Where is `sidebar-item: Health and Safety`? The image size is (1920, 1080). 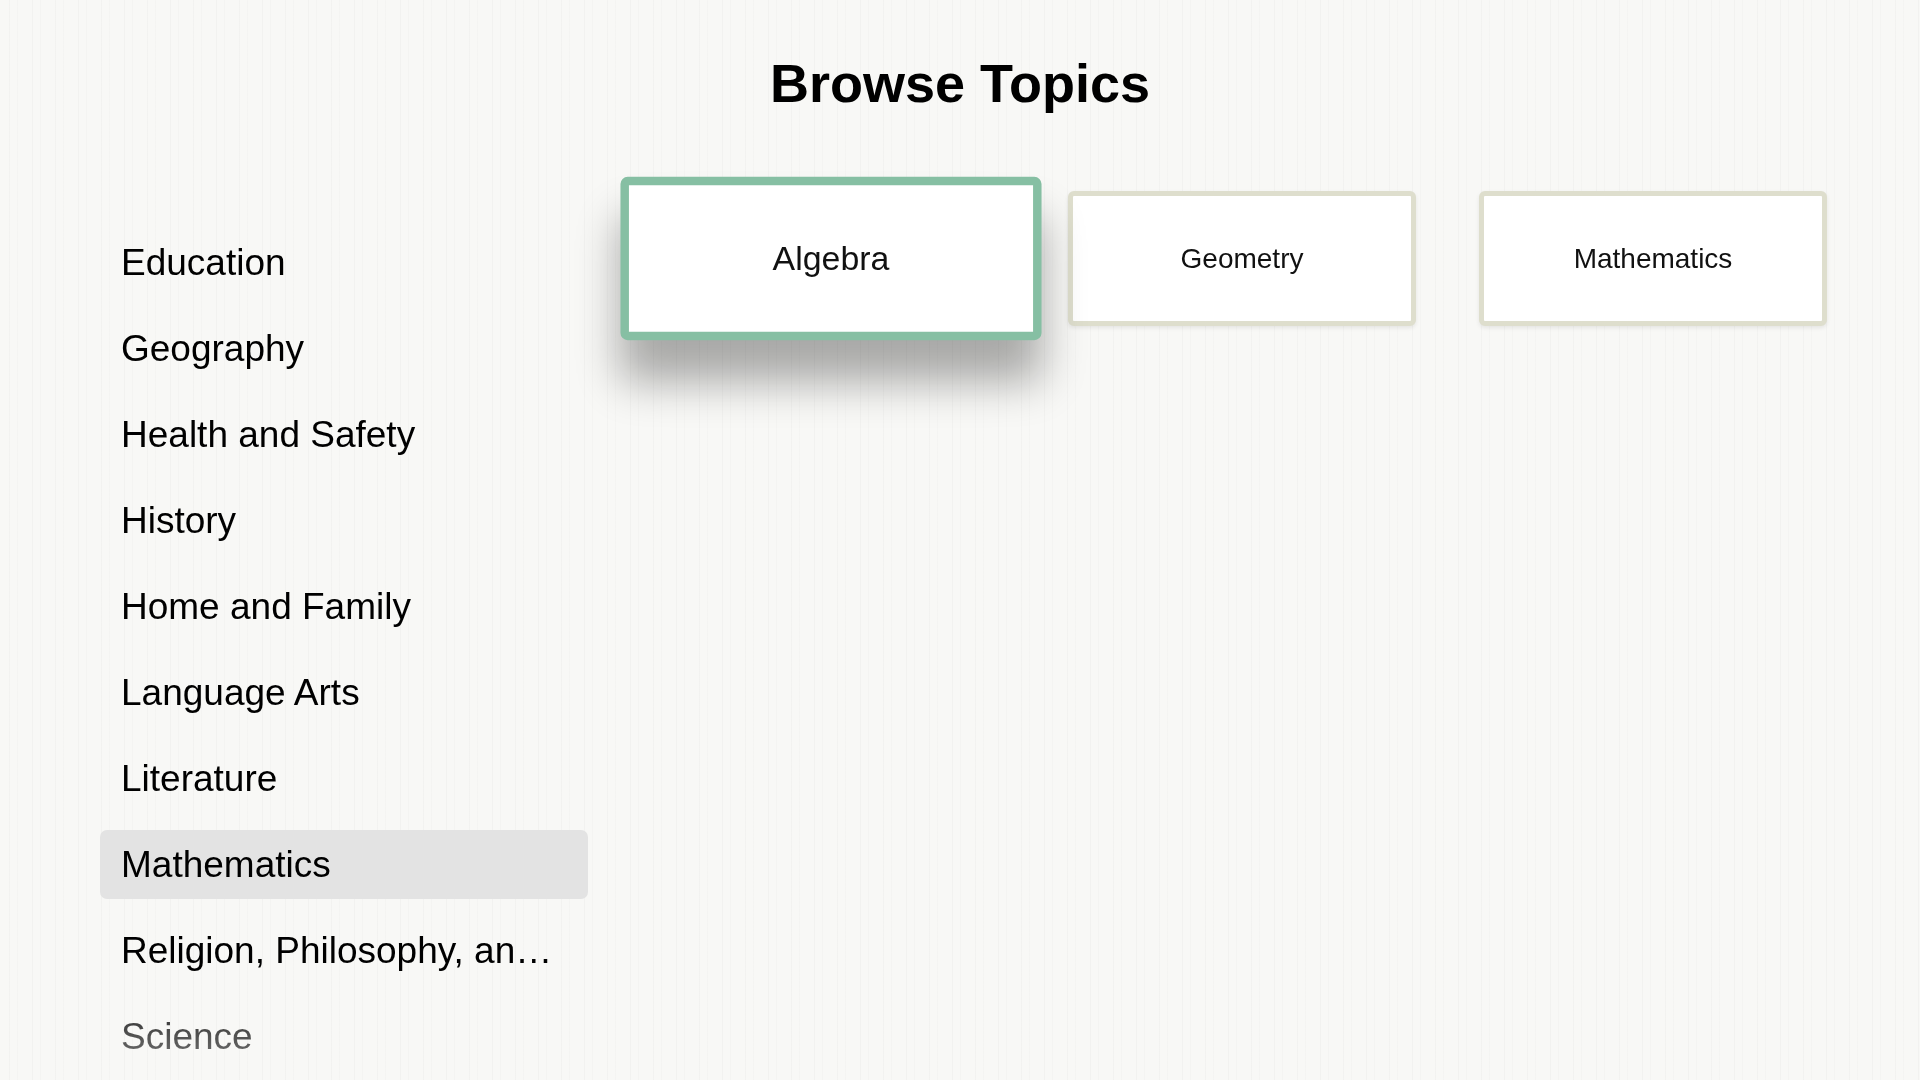 sidebar-item: Health and Safety is located at coordinates (344, 434).